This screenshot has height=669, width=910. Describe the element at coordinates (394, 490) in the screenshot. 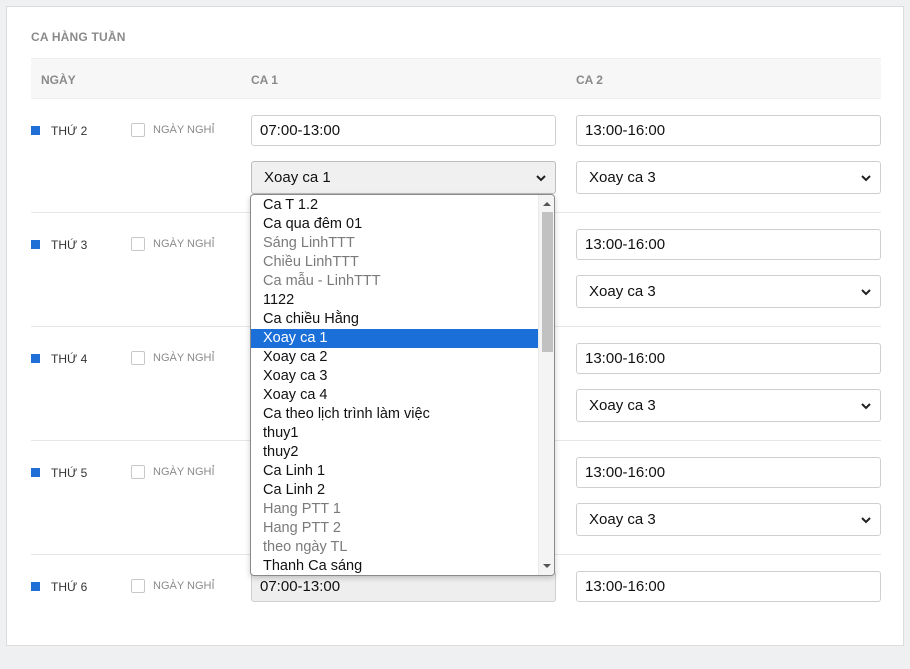

I see `dropdown-option: Ca Linh 2` at that location.